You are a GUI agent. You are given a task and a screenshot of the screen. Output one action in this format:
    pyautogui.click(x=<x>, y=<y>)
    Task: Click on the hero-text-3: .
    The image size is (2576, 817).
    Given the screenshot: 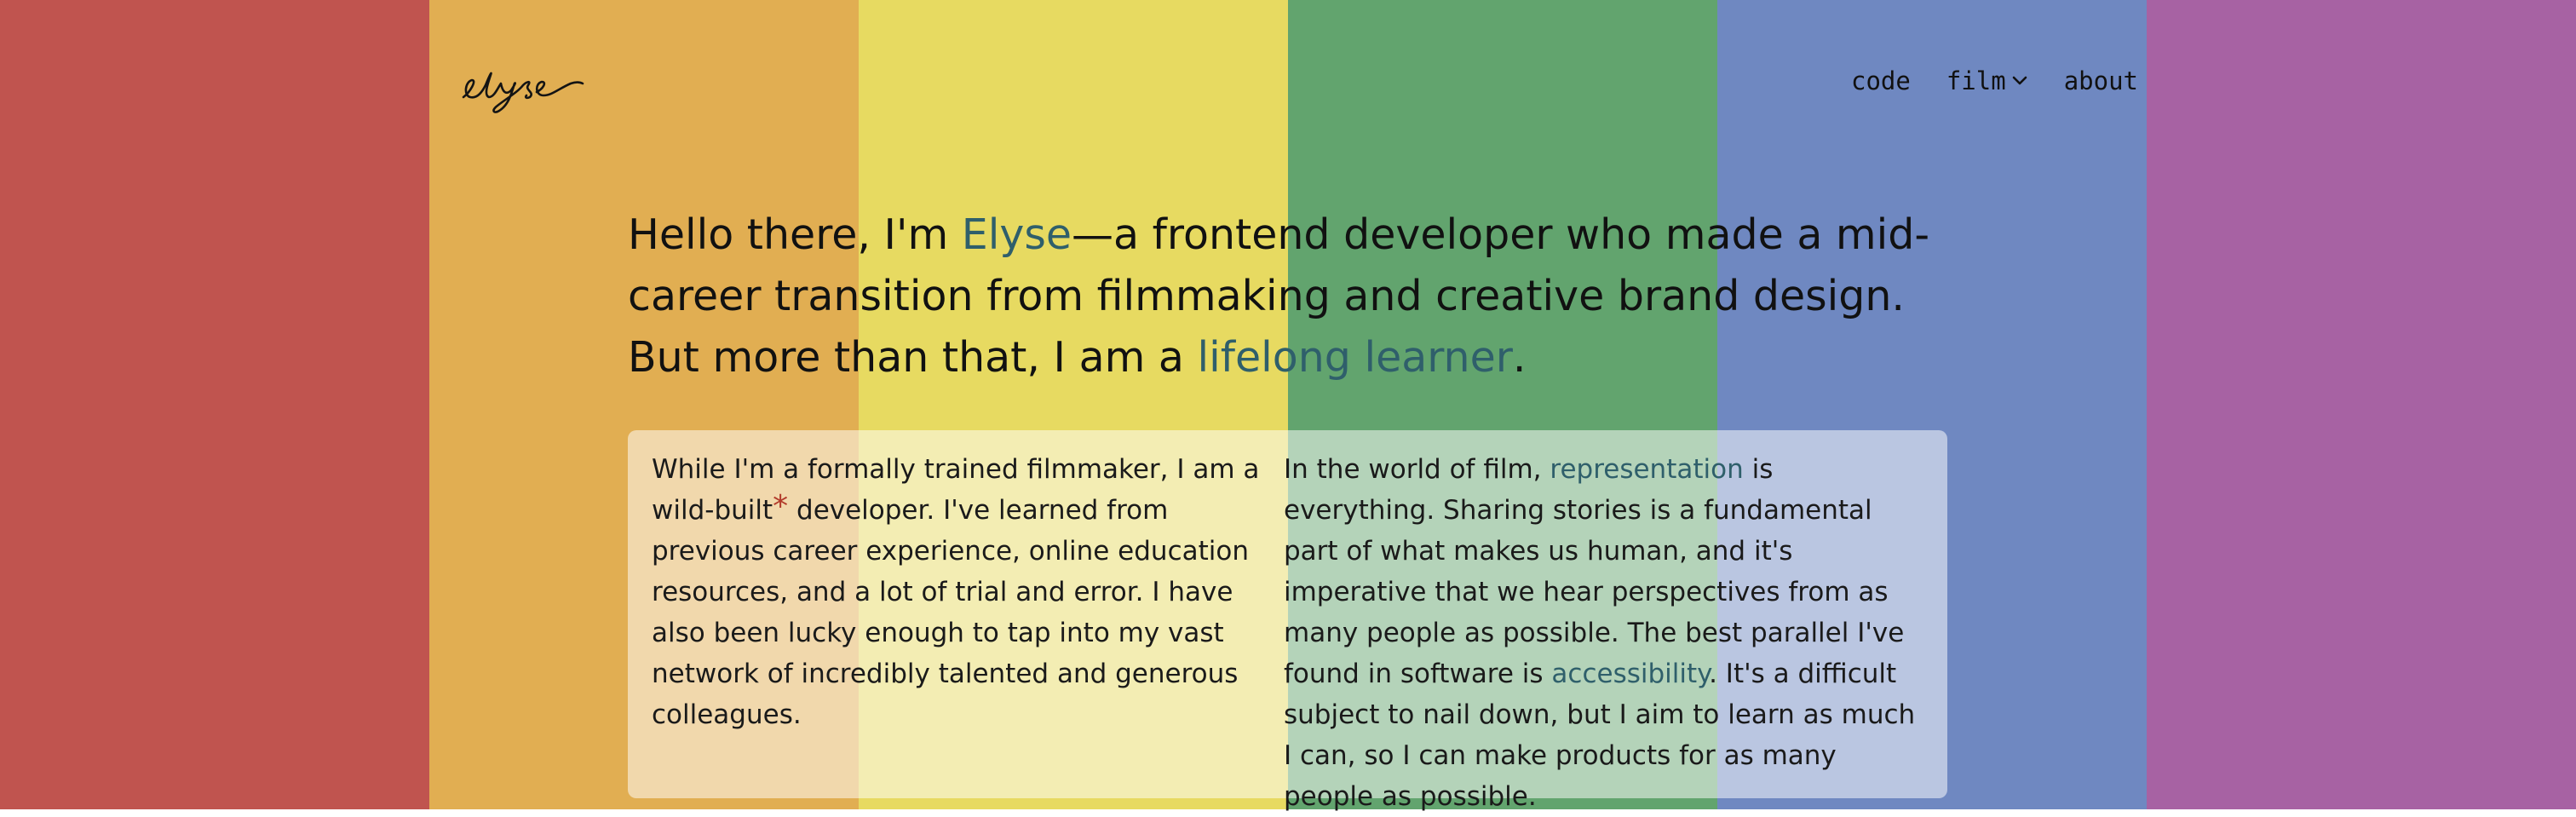 What is the action you would take?
    pyautogui.click(x=1519, y=357)
    